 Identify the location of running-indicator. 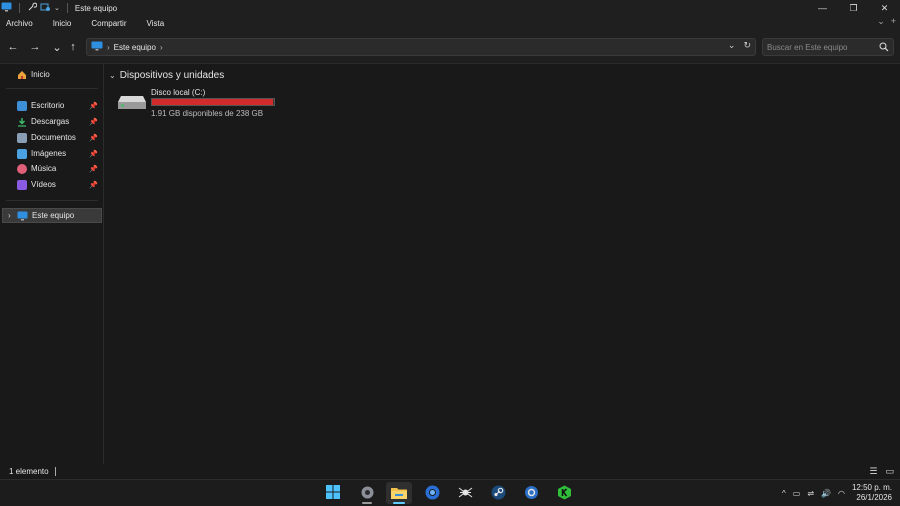
(367, 503).